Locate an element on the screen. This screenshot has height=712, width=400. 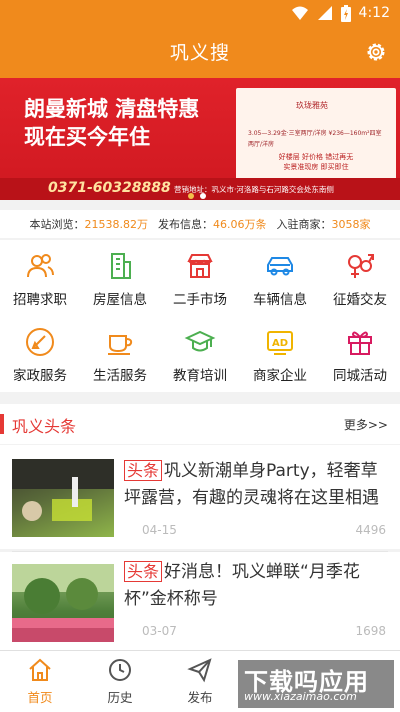
ad-icon: AD is located at coordinates (280, 343).